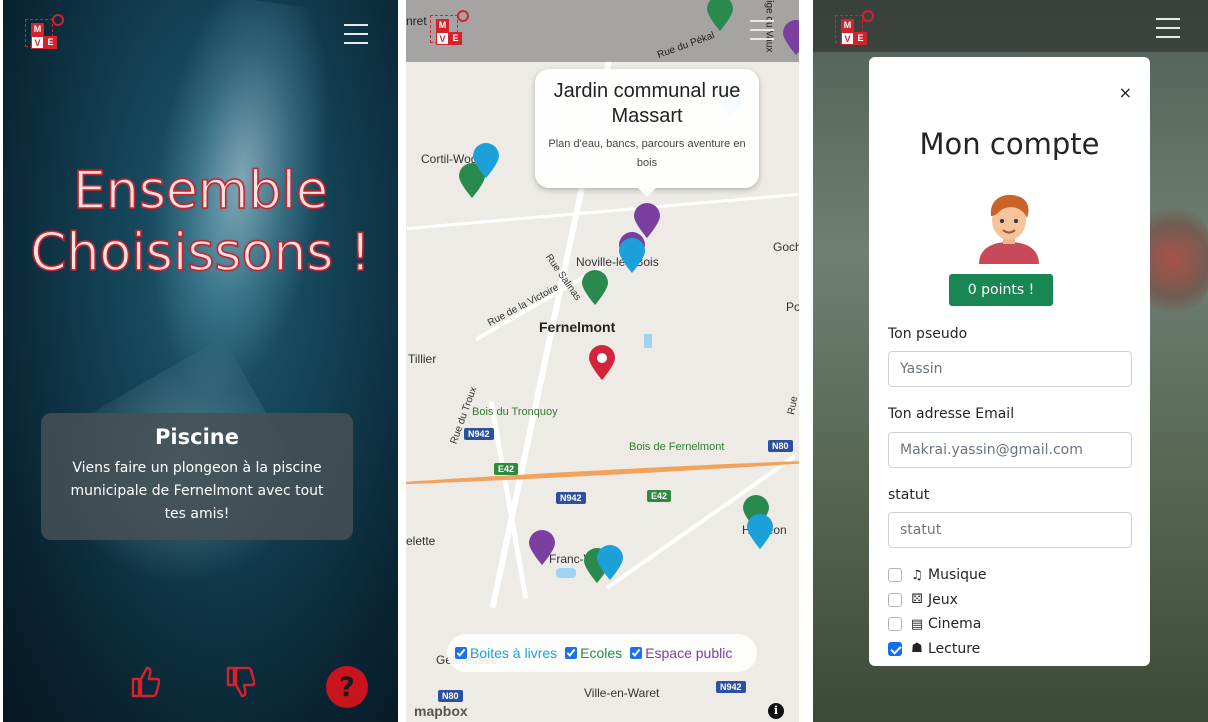 The image size is (1208, 722). I want to click on book-reader-icon: ☗, so click(917, 649).